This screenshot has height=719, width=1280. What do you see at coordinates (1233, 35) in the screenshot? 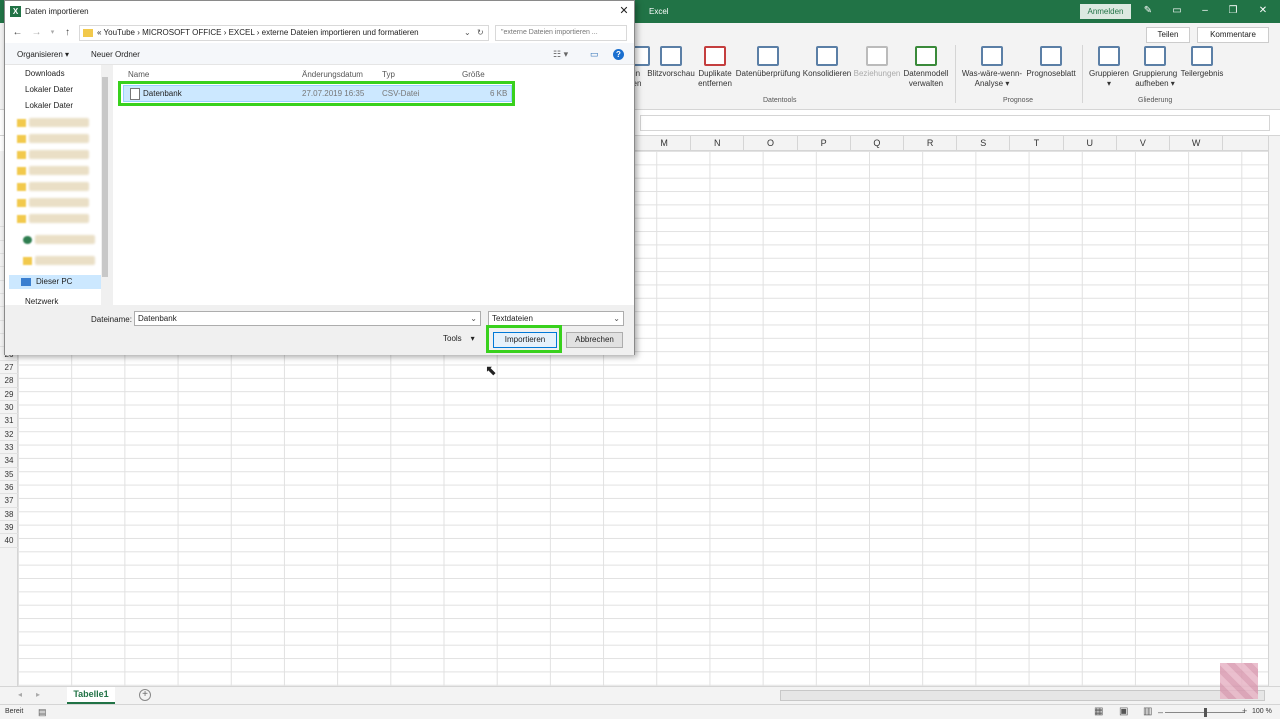
I see `comments-button: Kommentare` at bounding box center [1233, 35].